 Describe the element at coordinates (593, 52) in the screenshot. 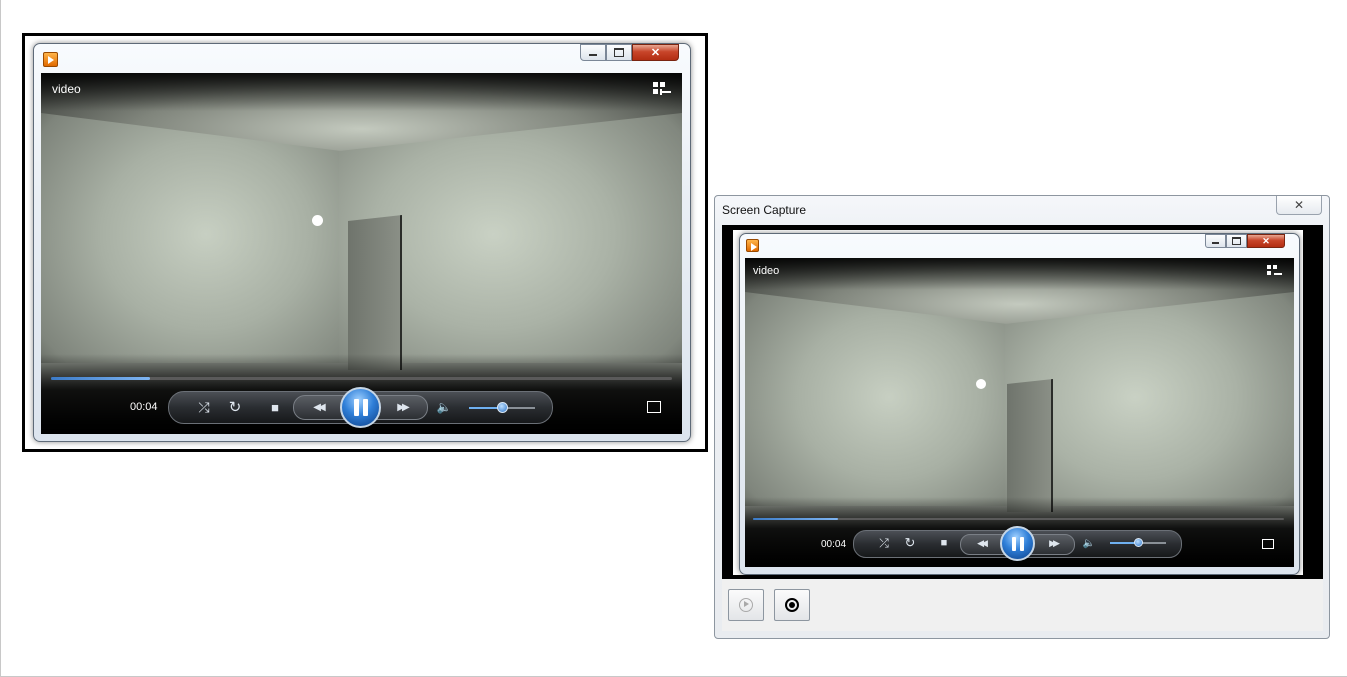

I see `minimize-button` at that location.